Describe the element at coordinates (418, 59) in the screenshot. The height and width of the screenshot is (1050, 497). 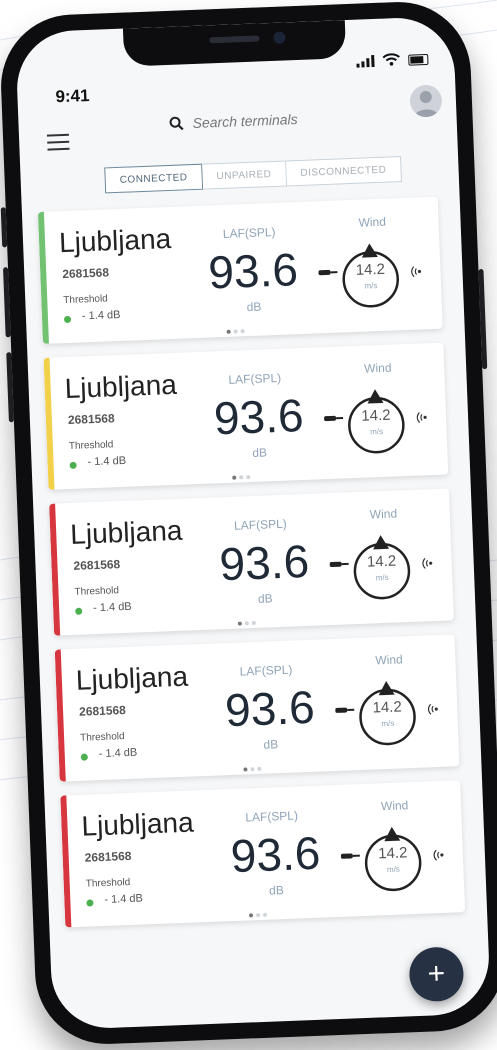
I see `battery-icon` at that location.